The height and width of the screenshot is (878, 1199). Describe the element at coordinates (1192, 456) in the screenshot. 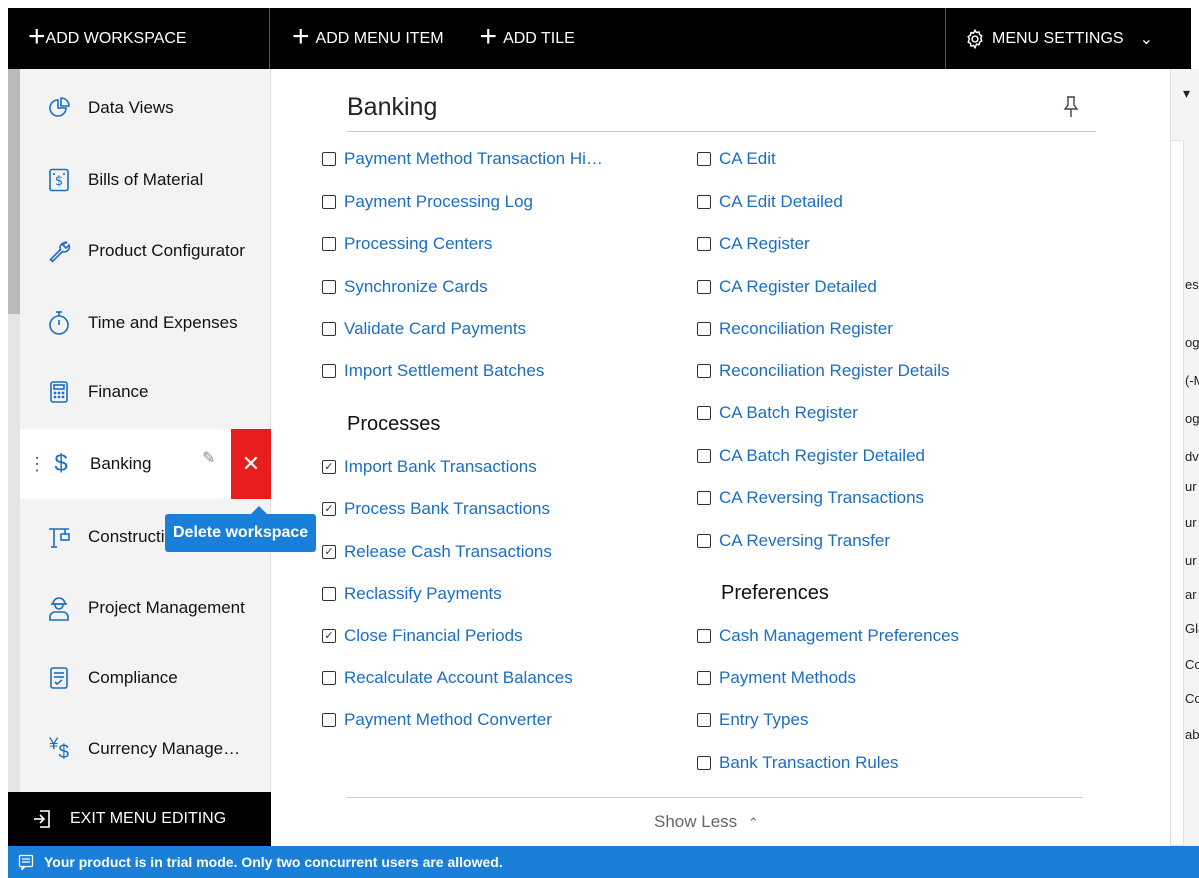

I see `background-text: dv` at that location.